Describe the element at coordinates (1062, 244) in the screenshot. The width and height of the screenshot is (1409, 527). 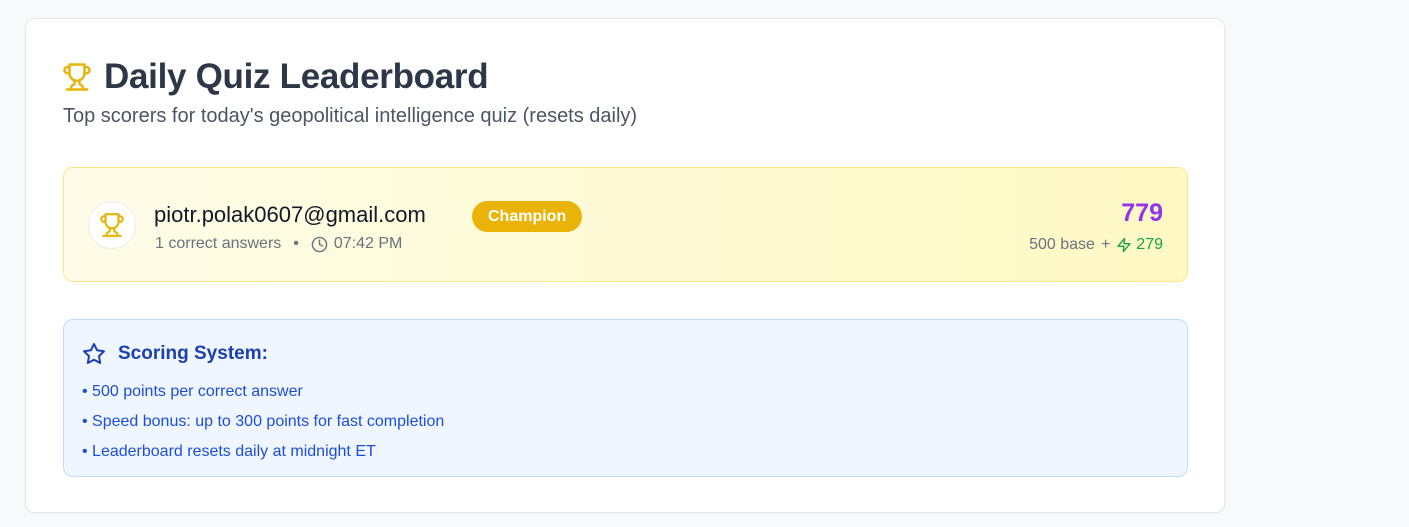
I see `base-score: 500 base` at that location.